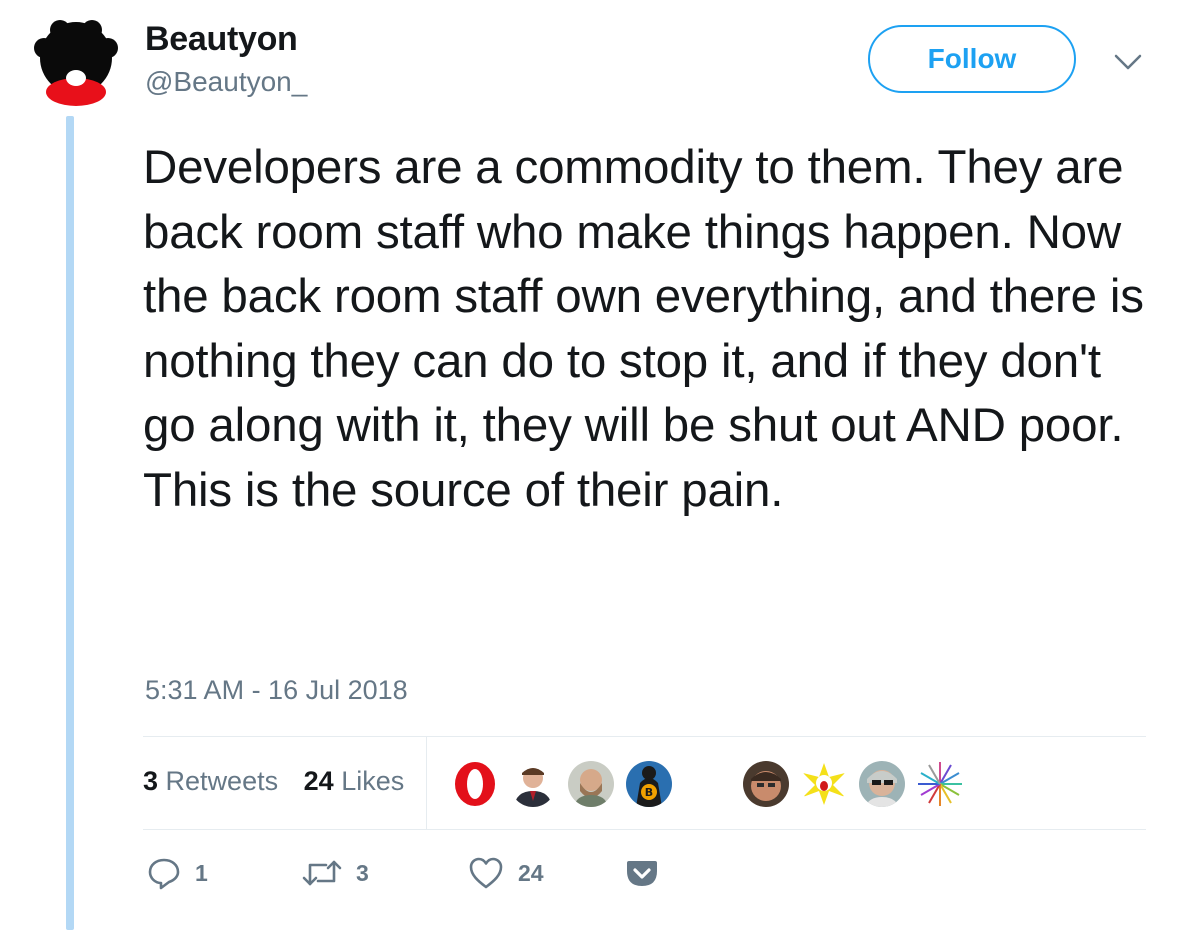 The width and height of the screenshot is (1186, 930). What do you see at coordinates (644, 829) in the screenshot?
I see `divider-bottom` at bounding box center [644, 829].